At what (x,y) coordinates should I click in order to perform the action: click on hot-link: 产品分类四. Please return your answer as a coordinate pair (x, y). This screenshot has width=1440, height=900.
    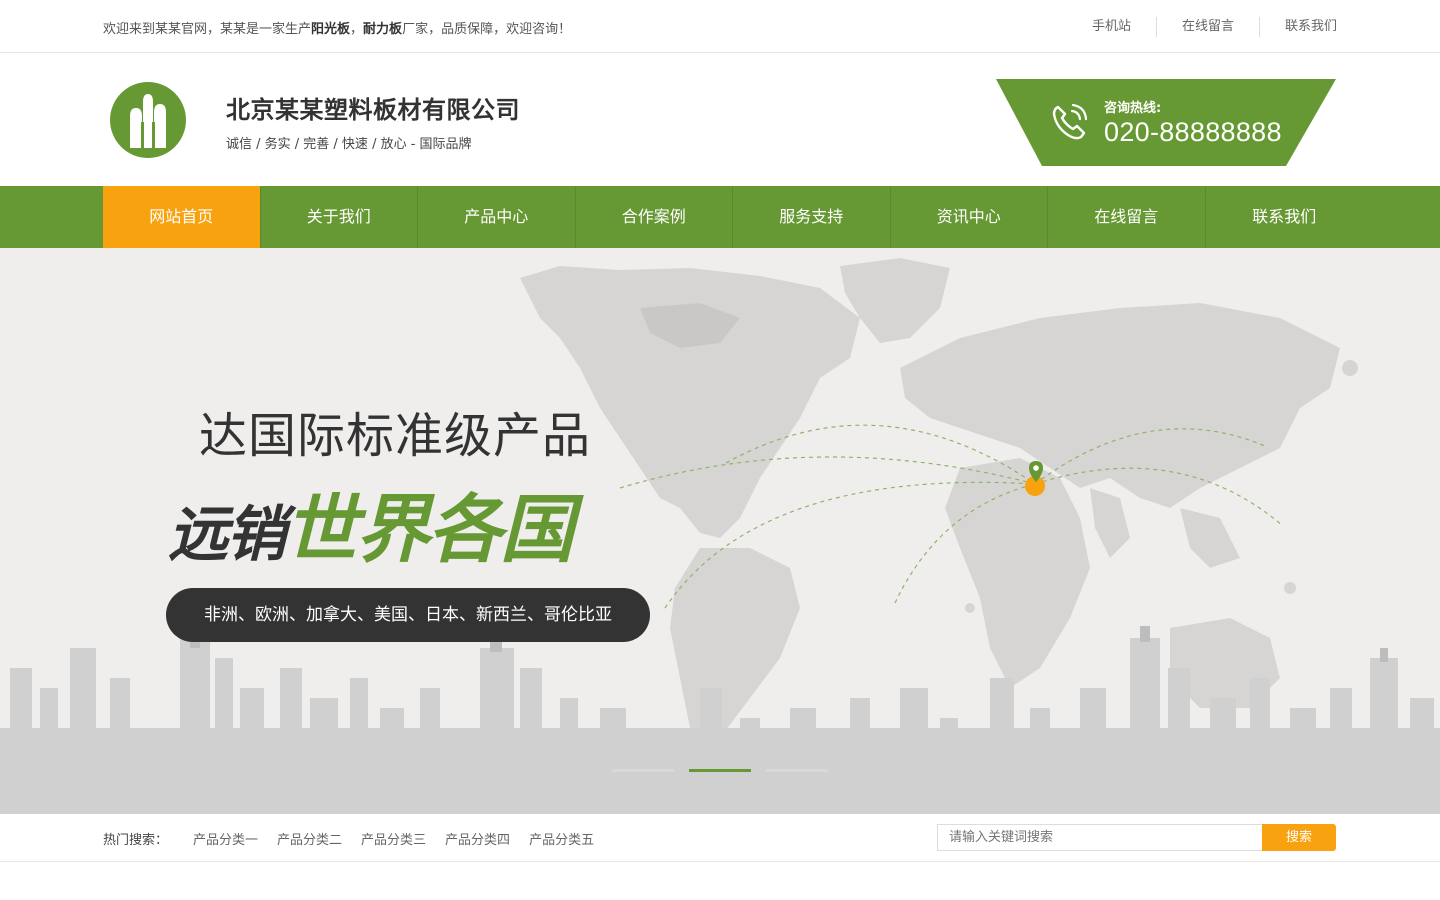
    Looking at the image, I should click on (477, 838).